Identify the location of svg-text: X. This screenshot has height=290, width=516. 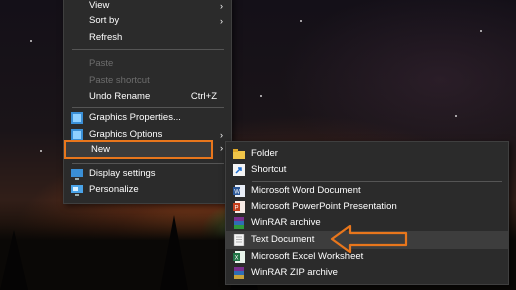
(237, 259).